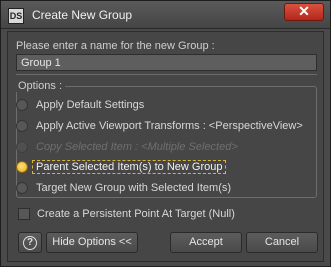  What do you see at coordinates (24, 214) in the screenshot?
I see `persistent-point-checkbox` at bounding box center [24, 214].